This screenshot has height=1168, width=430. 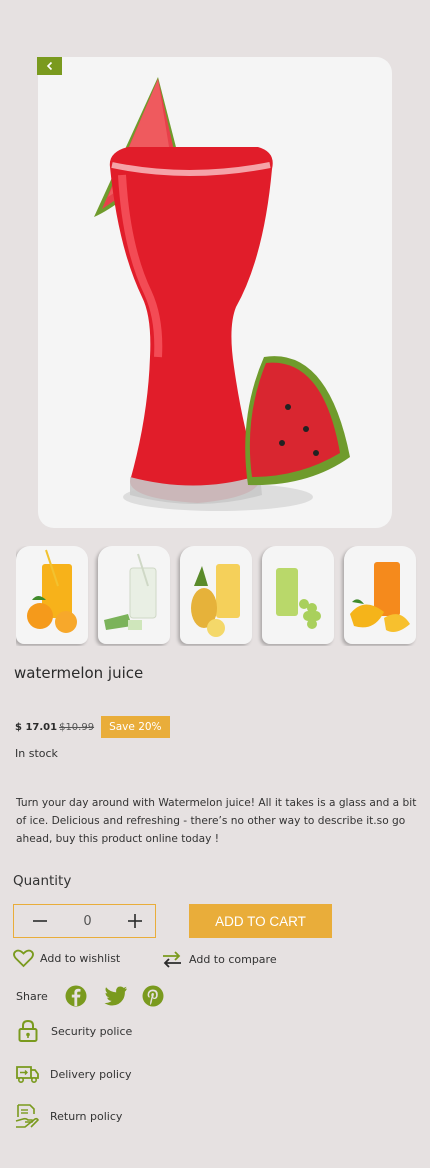 What do you see at coordinates (90, 996) in the screenshot?
I see `share-row: Share` at bounding box center [90, 996].